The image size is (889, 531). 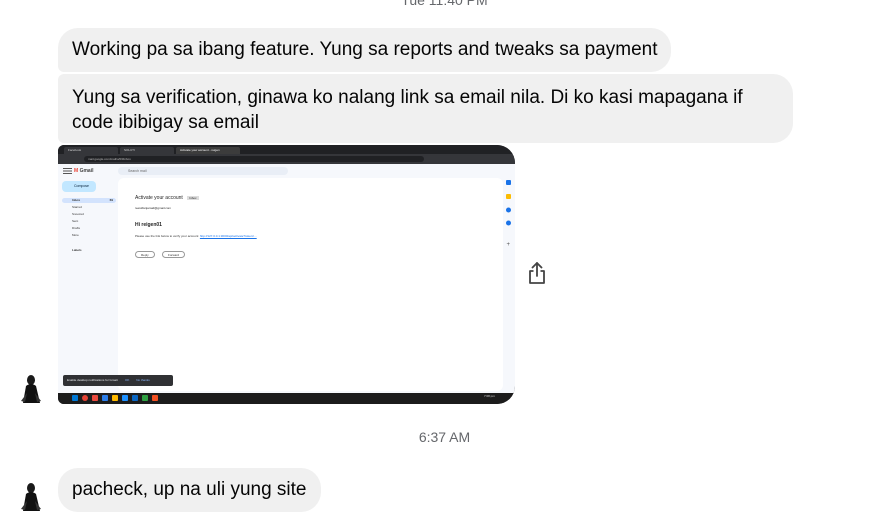 I want to click on email-sender: reeiolfanjamail@gmail.com, so click(x=153, y=208).